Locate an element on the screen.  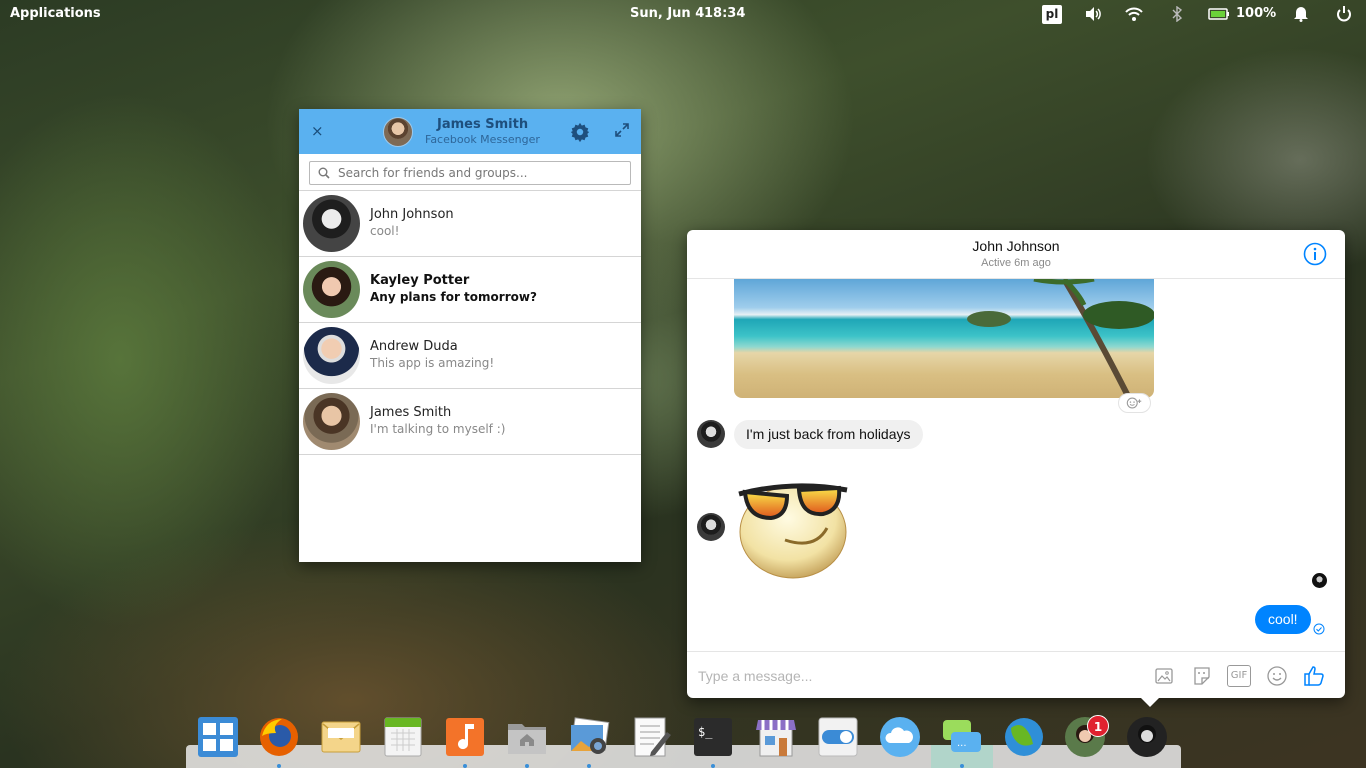
last-message: I'm talking to myself :) is located at coordinates (438, 429).